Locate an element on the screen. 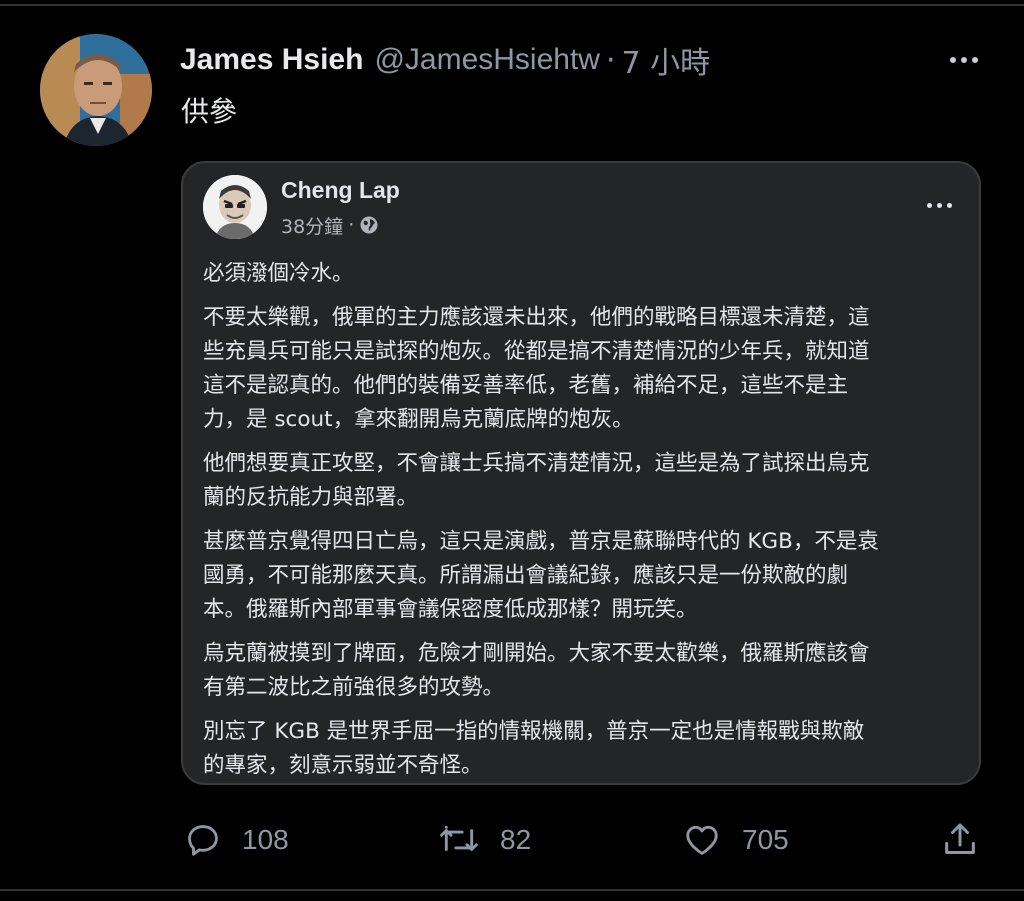  post-meta: 38分鐘 · is located at coordinates (330, 225).